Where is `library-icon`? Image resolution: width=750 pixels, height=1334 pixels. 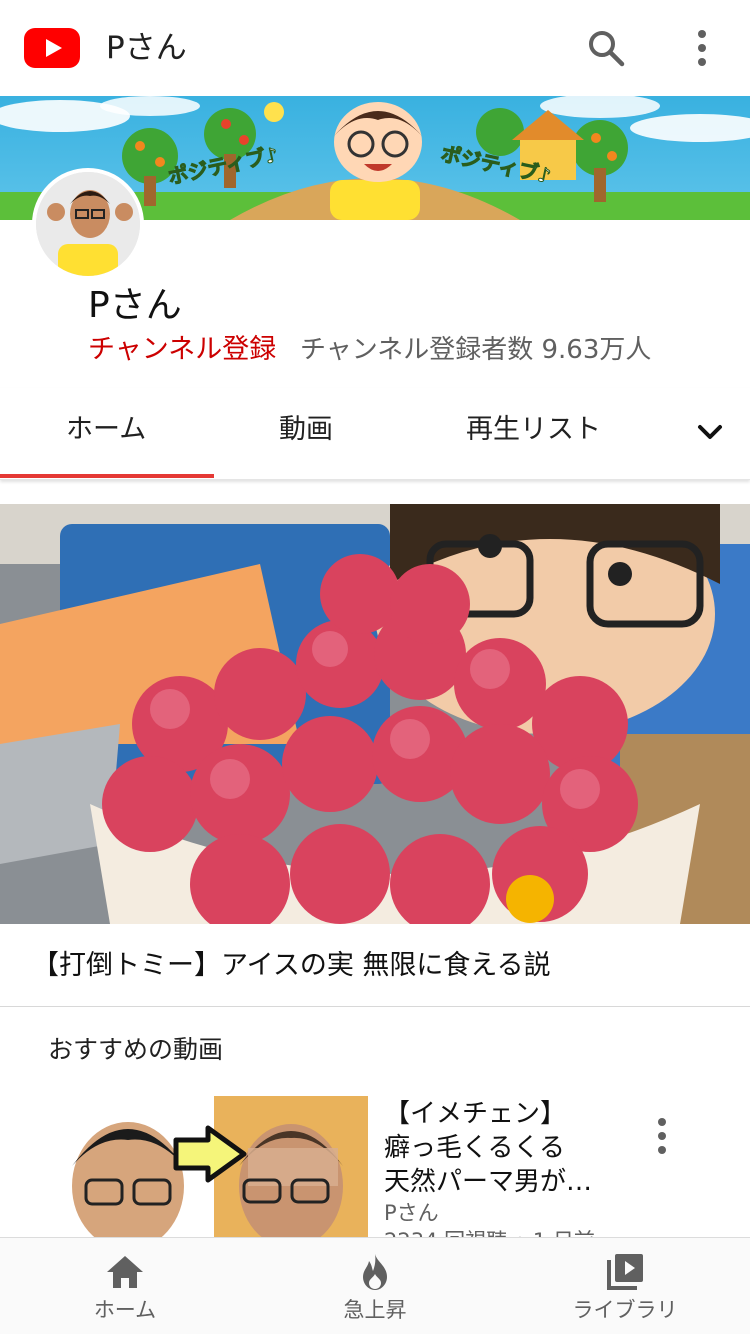 library-icon is located at coordinates (625, 1272).